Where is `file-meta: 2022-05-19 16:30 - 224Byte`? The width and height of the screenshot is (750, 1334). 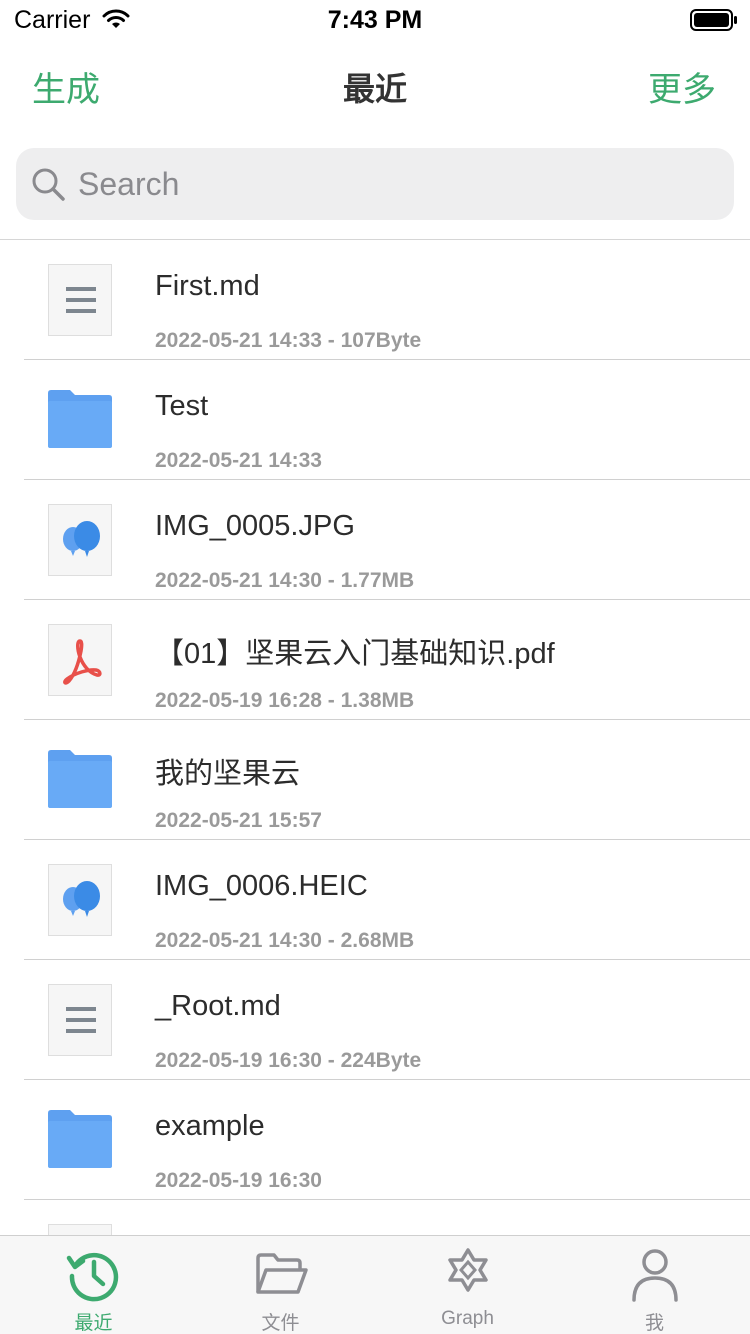
file-meta: 2022-05-19 16:30 - 224Byte is located at coordinates (288, 1060).